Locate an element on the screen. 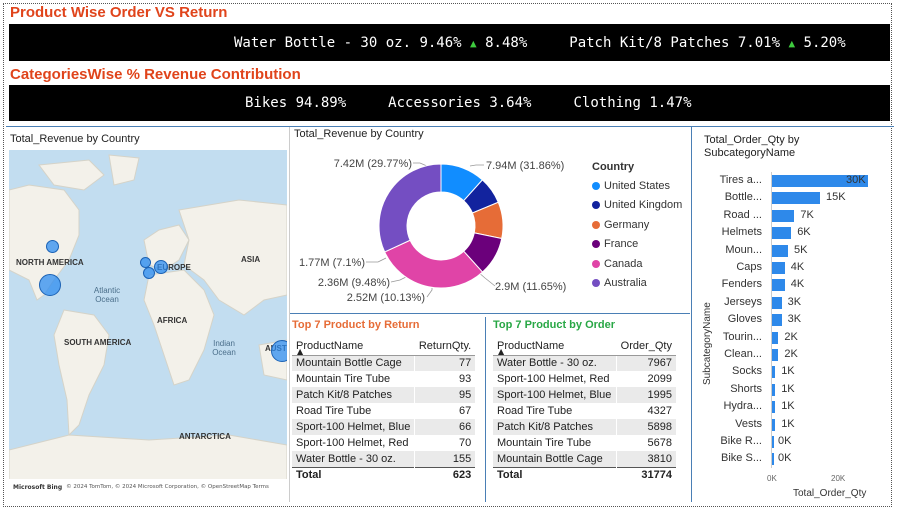  y-axis-label: SubcategoryName is located at coordinates (707, 343).